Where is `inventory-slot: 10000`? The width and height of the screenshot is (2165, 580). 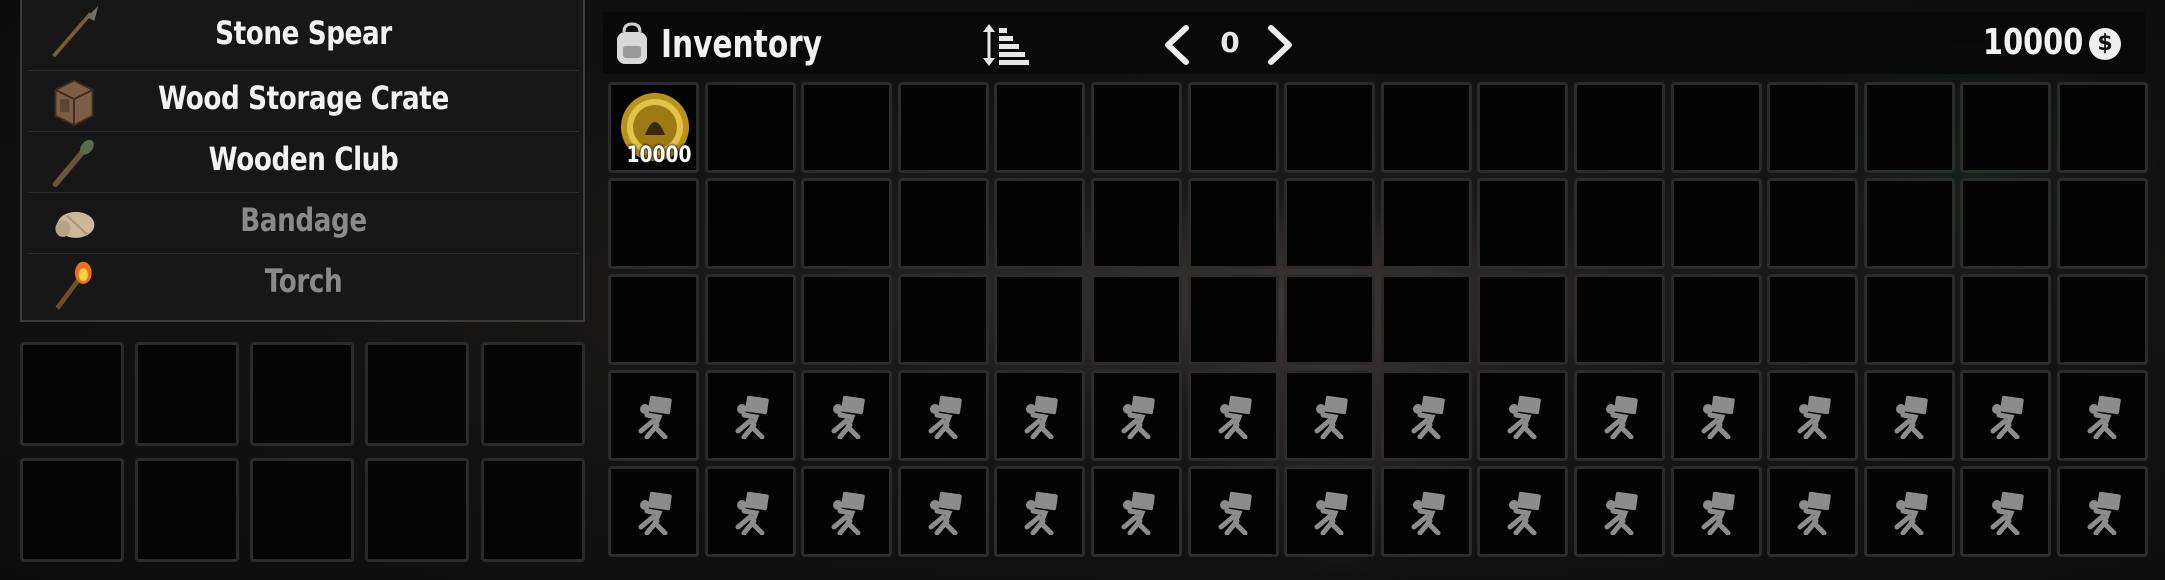
inventory-slot: 10000 is located at coordinates (653, 127).